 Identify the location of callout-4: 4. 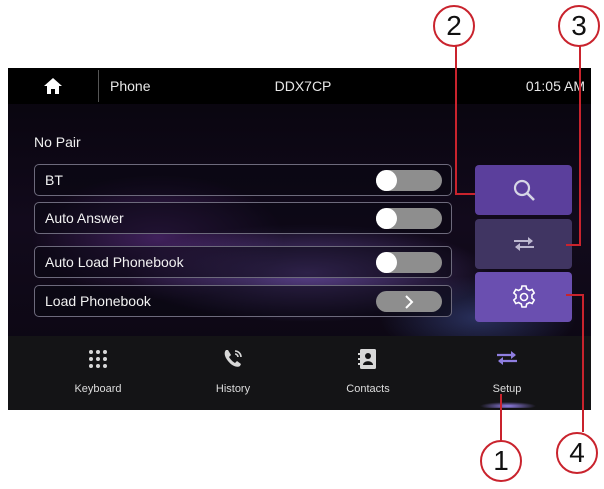
(577, 453).